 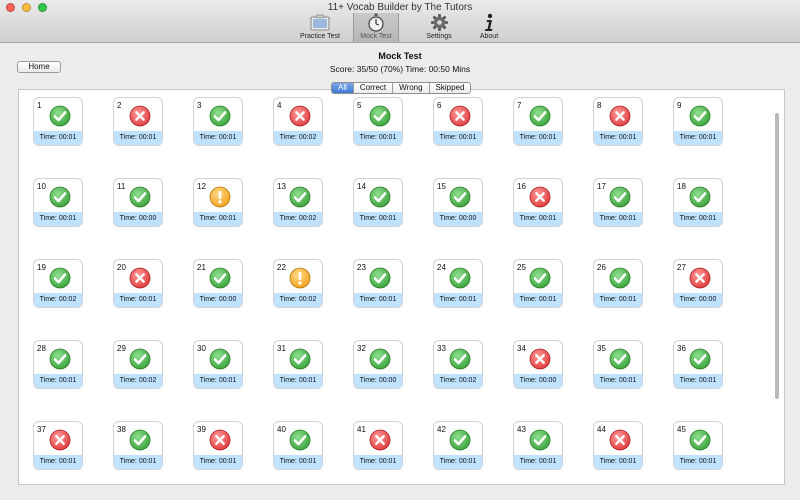 I want to click on filter-skipped: Skipped, so click(x=450, y=88).